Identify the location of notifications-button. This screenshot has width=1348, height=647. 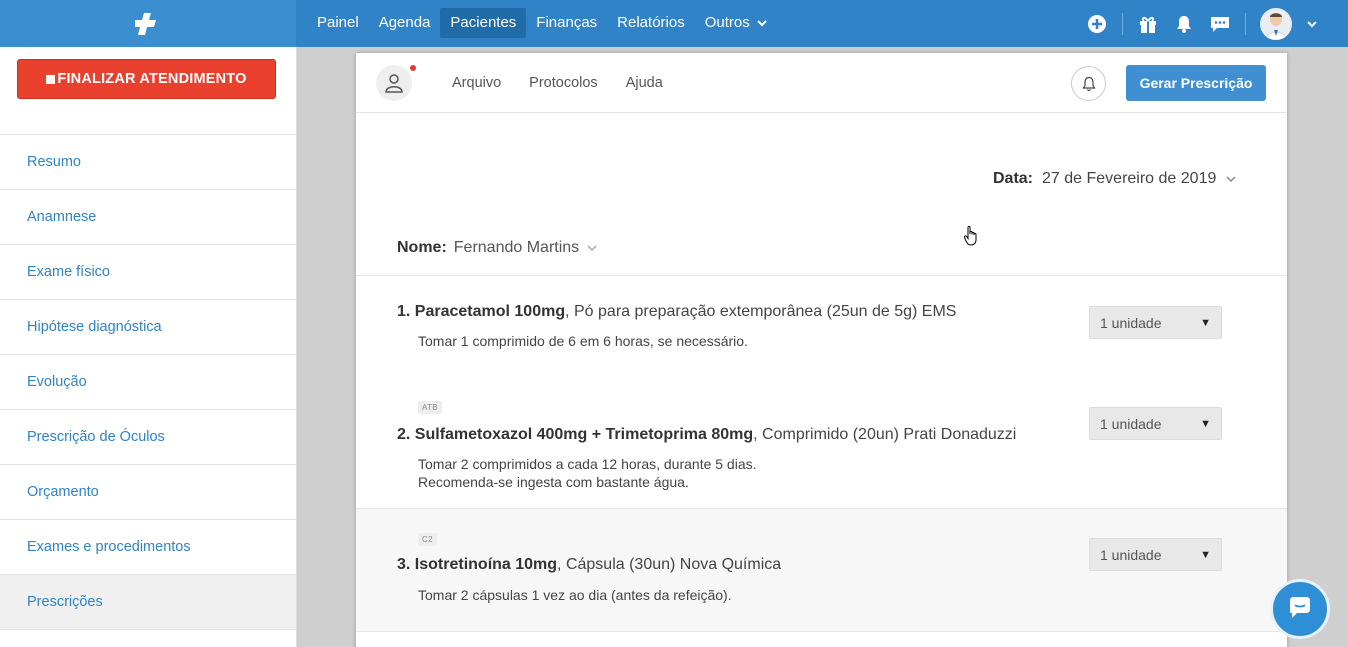
(1184, 24).